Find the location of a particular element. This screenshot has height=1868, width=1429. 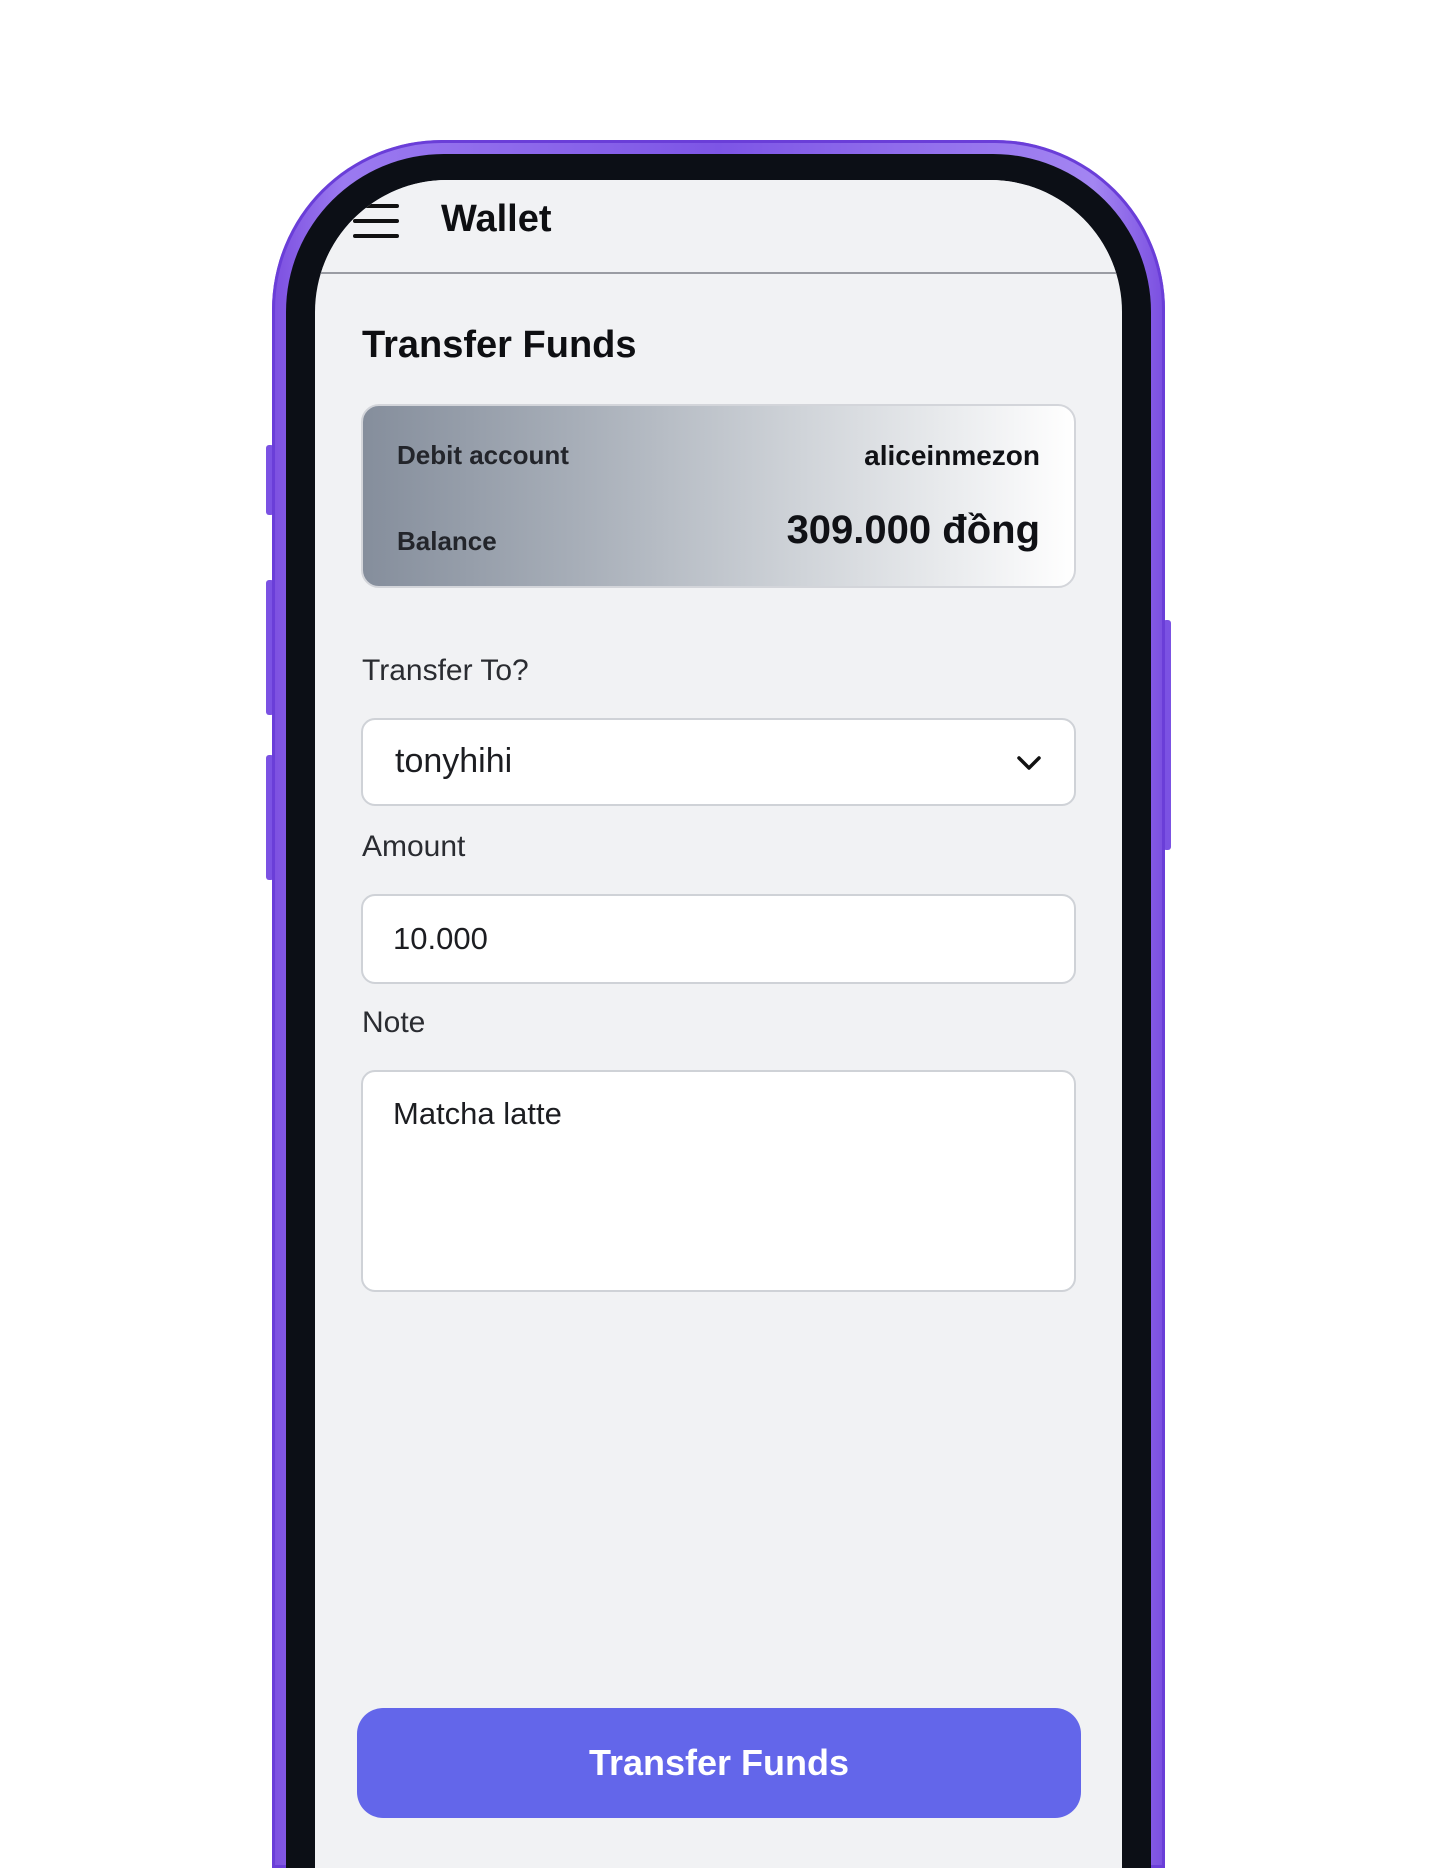

note-textarea: Matcha latte is located at coordinates (718, 1181).